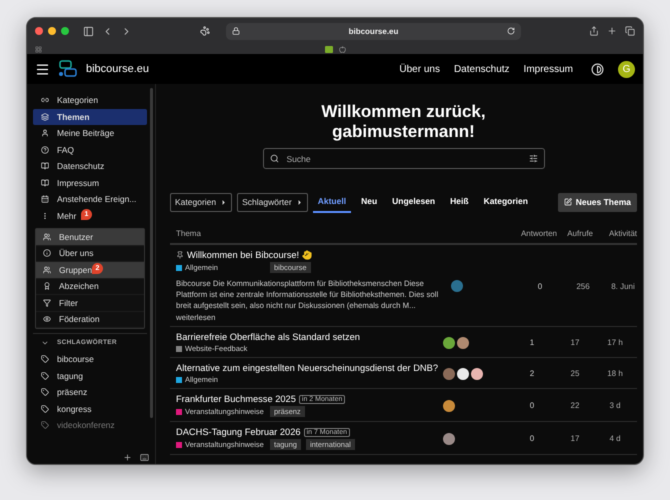 The image size is (670, 500). Describe the element at coordinates (532, 342) in the screenshot. I see `replies-count: 1` at that location.